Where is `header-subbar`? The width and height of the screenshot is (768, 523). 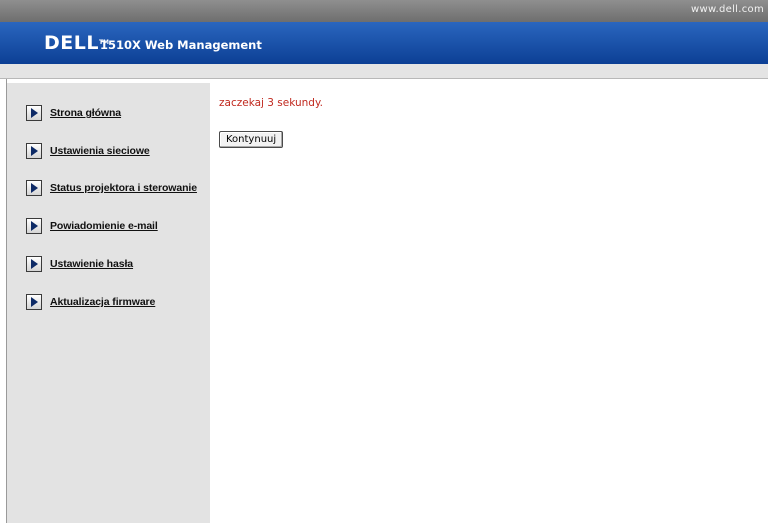
header-subbar is located at coordinates (384, 71).